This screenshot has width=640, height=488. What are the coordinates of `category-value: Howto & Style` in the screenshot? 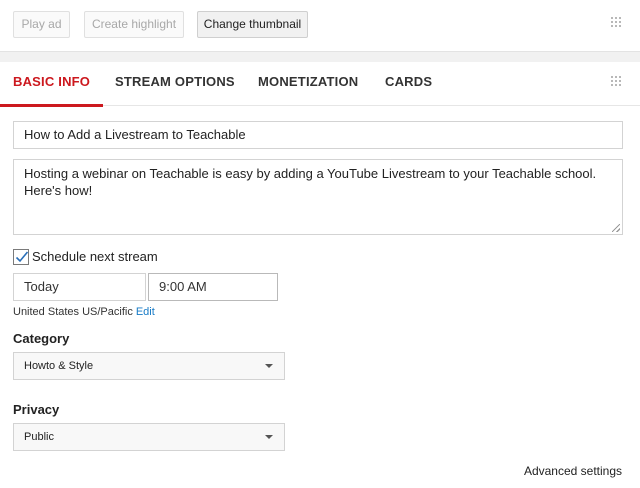 It's located at (59, 366).